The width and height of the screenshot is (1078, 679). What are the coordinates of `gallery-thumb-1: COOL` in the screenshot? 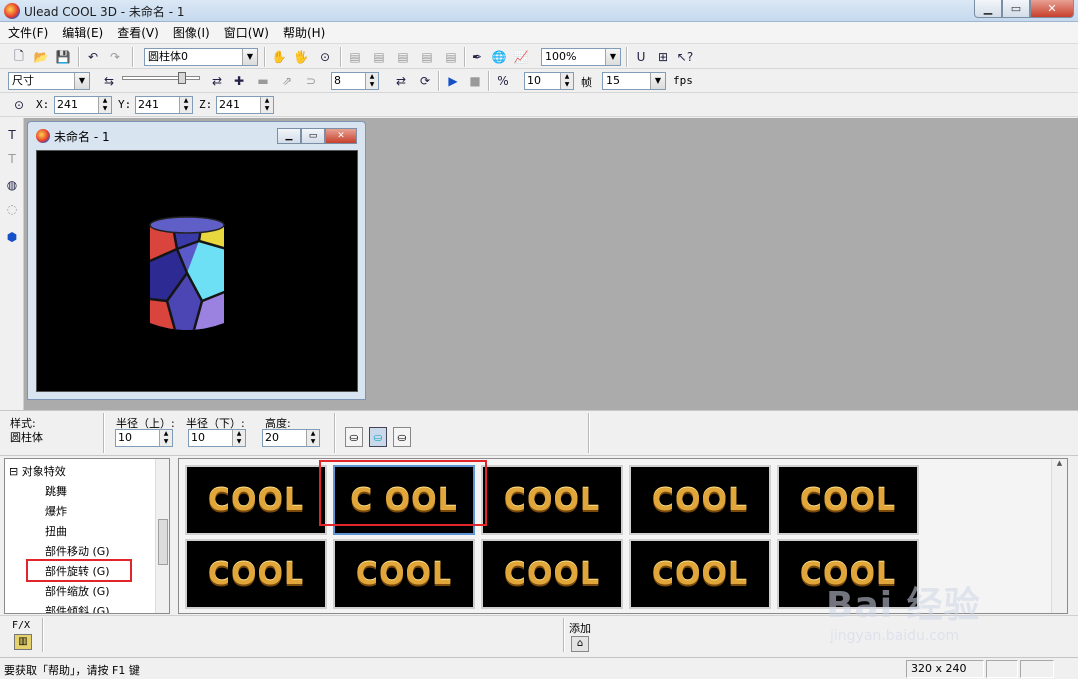 It's located at (256, 500).